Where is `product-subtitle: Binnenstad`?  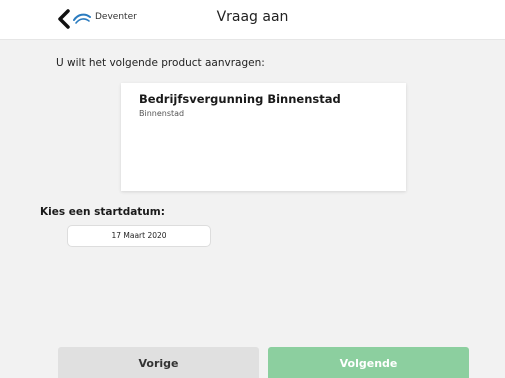 product-subtitle: Binnenstad is located at coordinates (162, 113).